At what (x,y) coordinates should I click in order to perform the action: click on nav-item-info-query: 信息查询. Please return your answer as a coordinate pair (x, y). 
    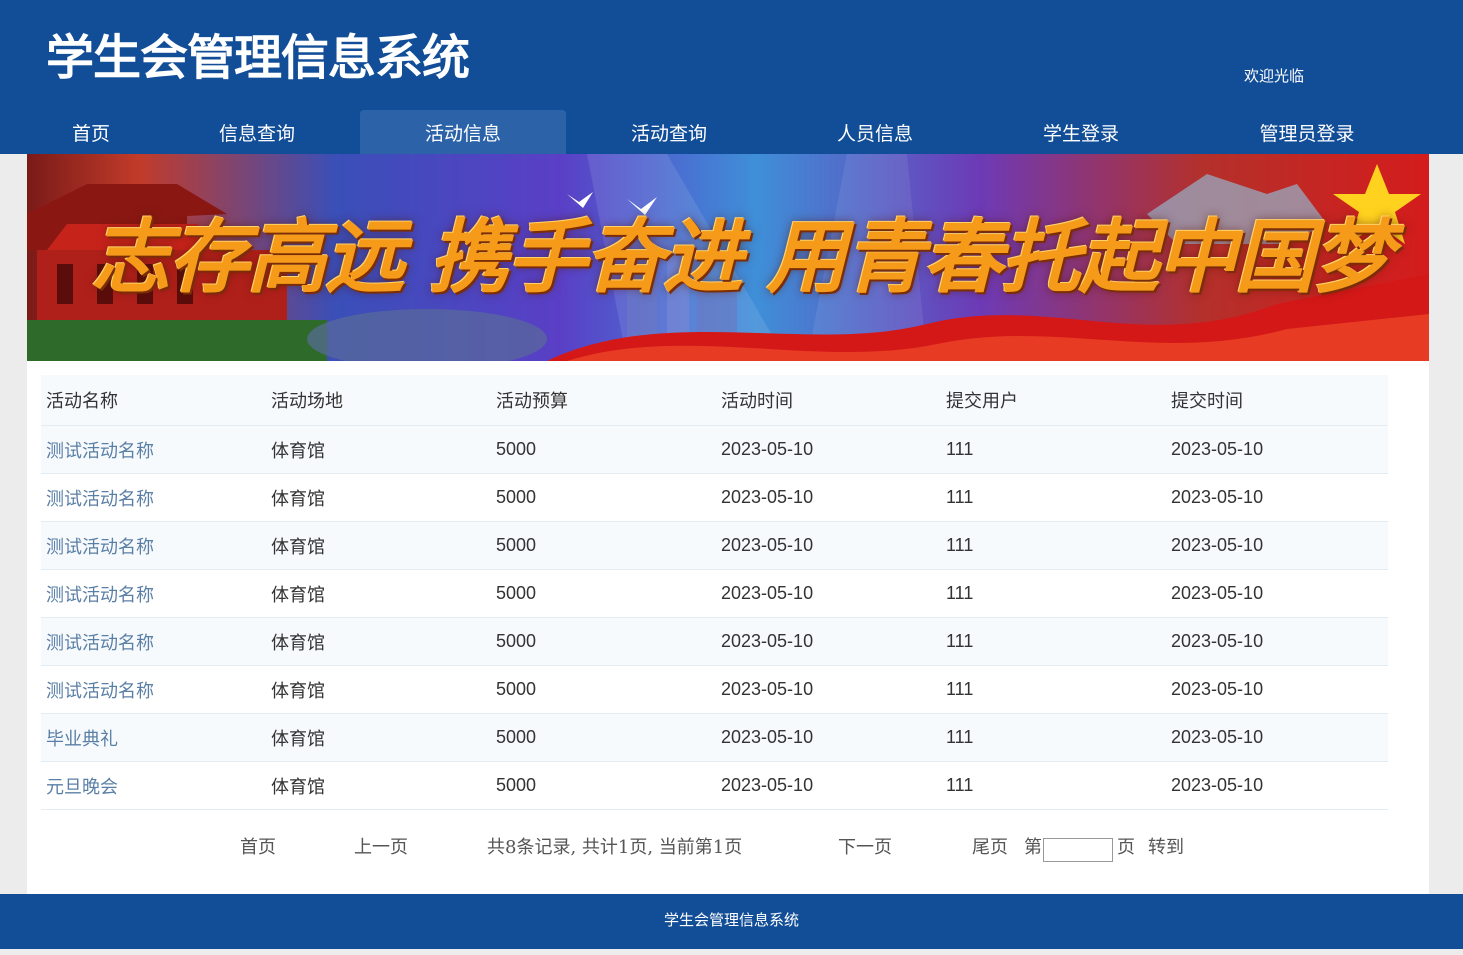
    Looking at the image, I should click on (257, 132).